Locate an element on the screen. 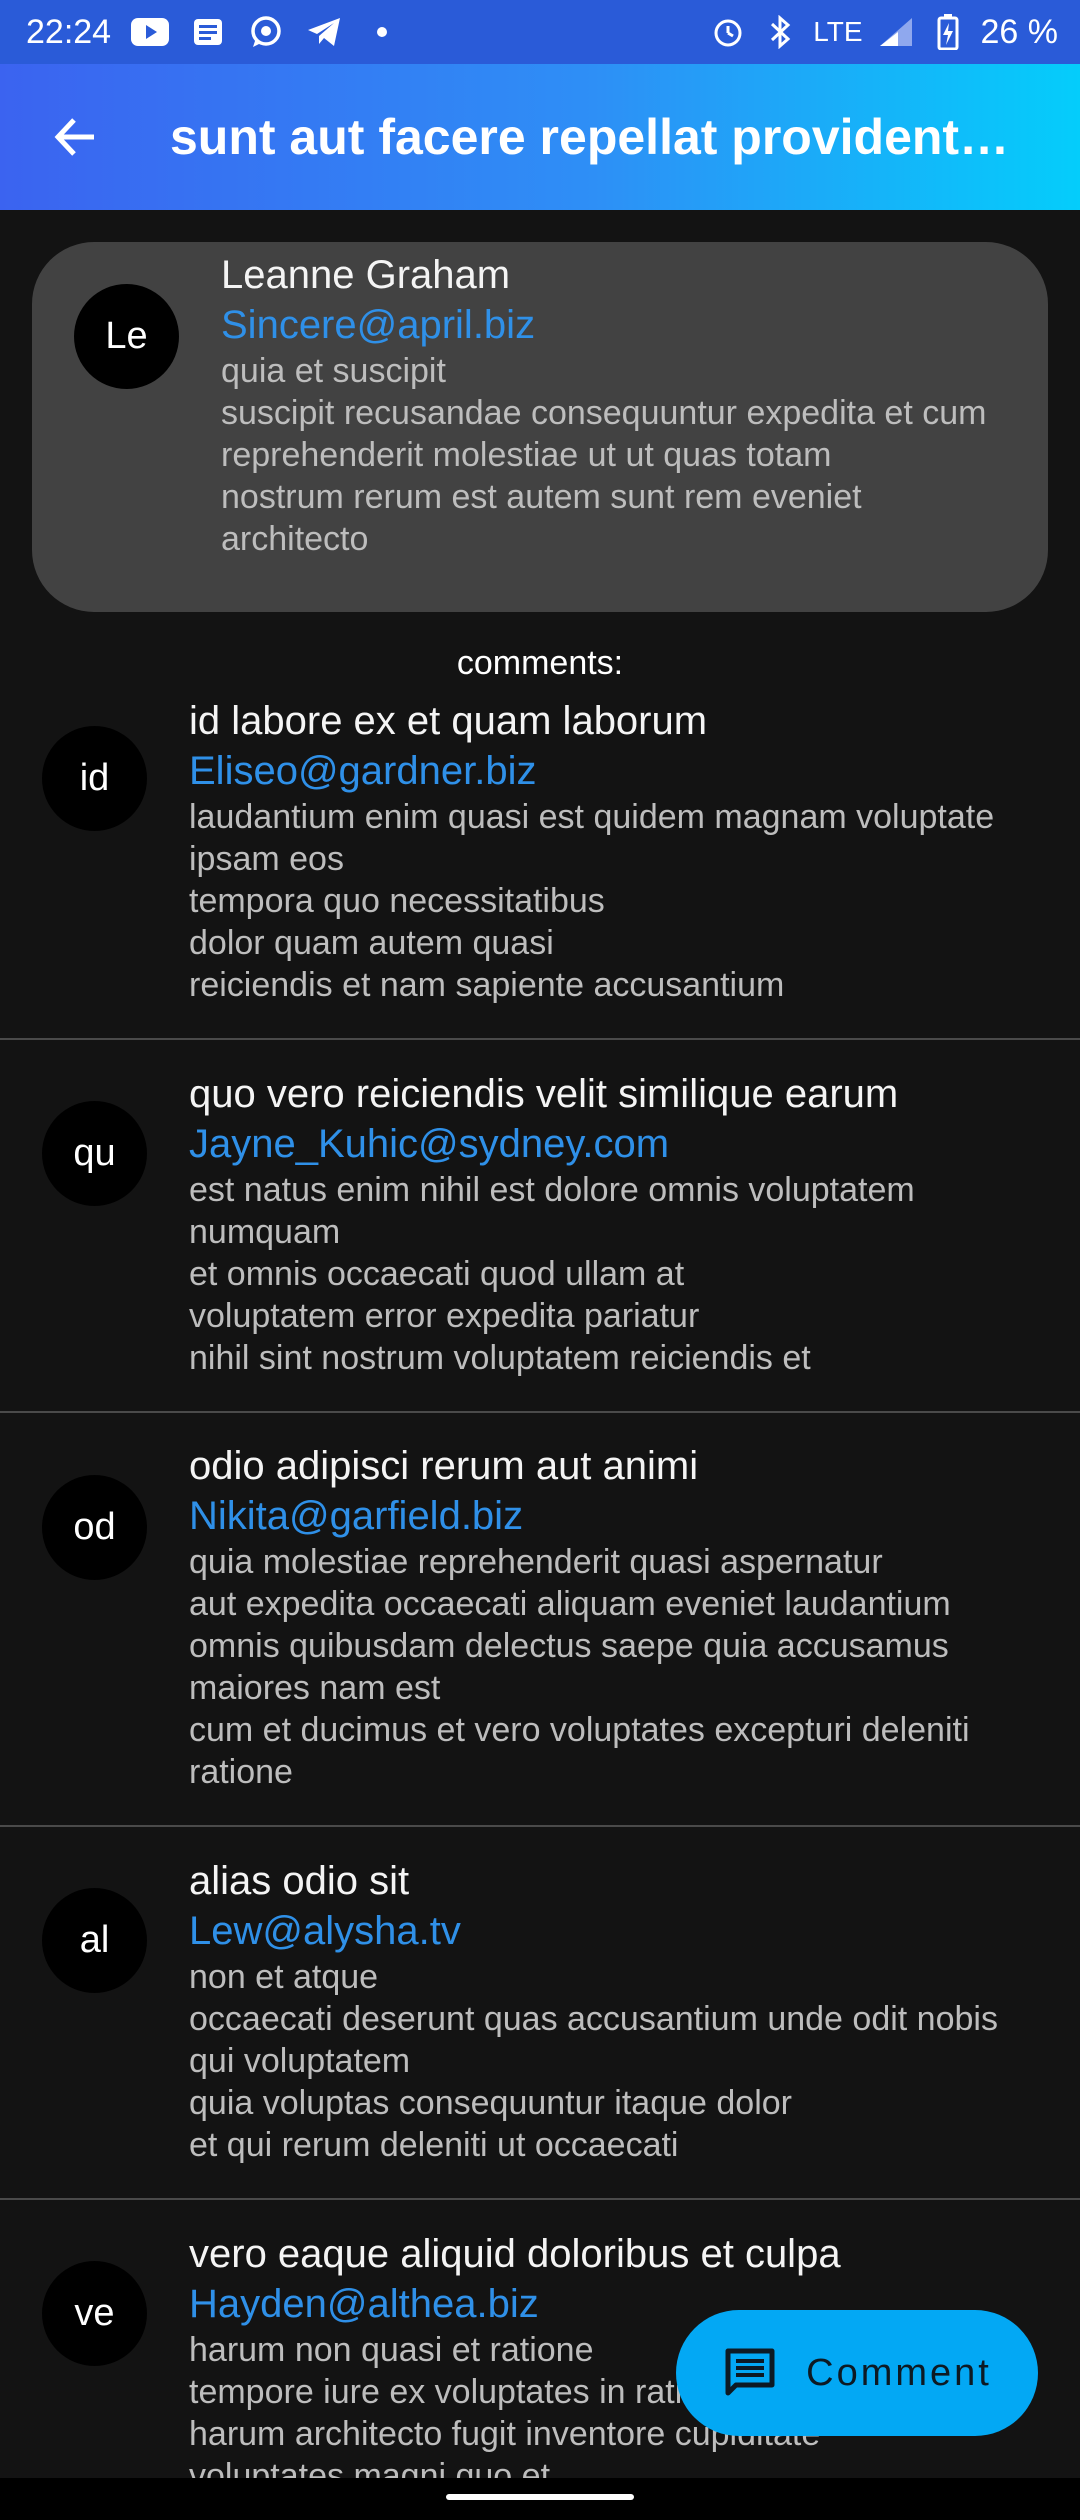 The height and width of the screenshot is (2520, 1080). comment-title: id labore ex et quam laborum is located at coordinates (448, 721).